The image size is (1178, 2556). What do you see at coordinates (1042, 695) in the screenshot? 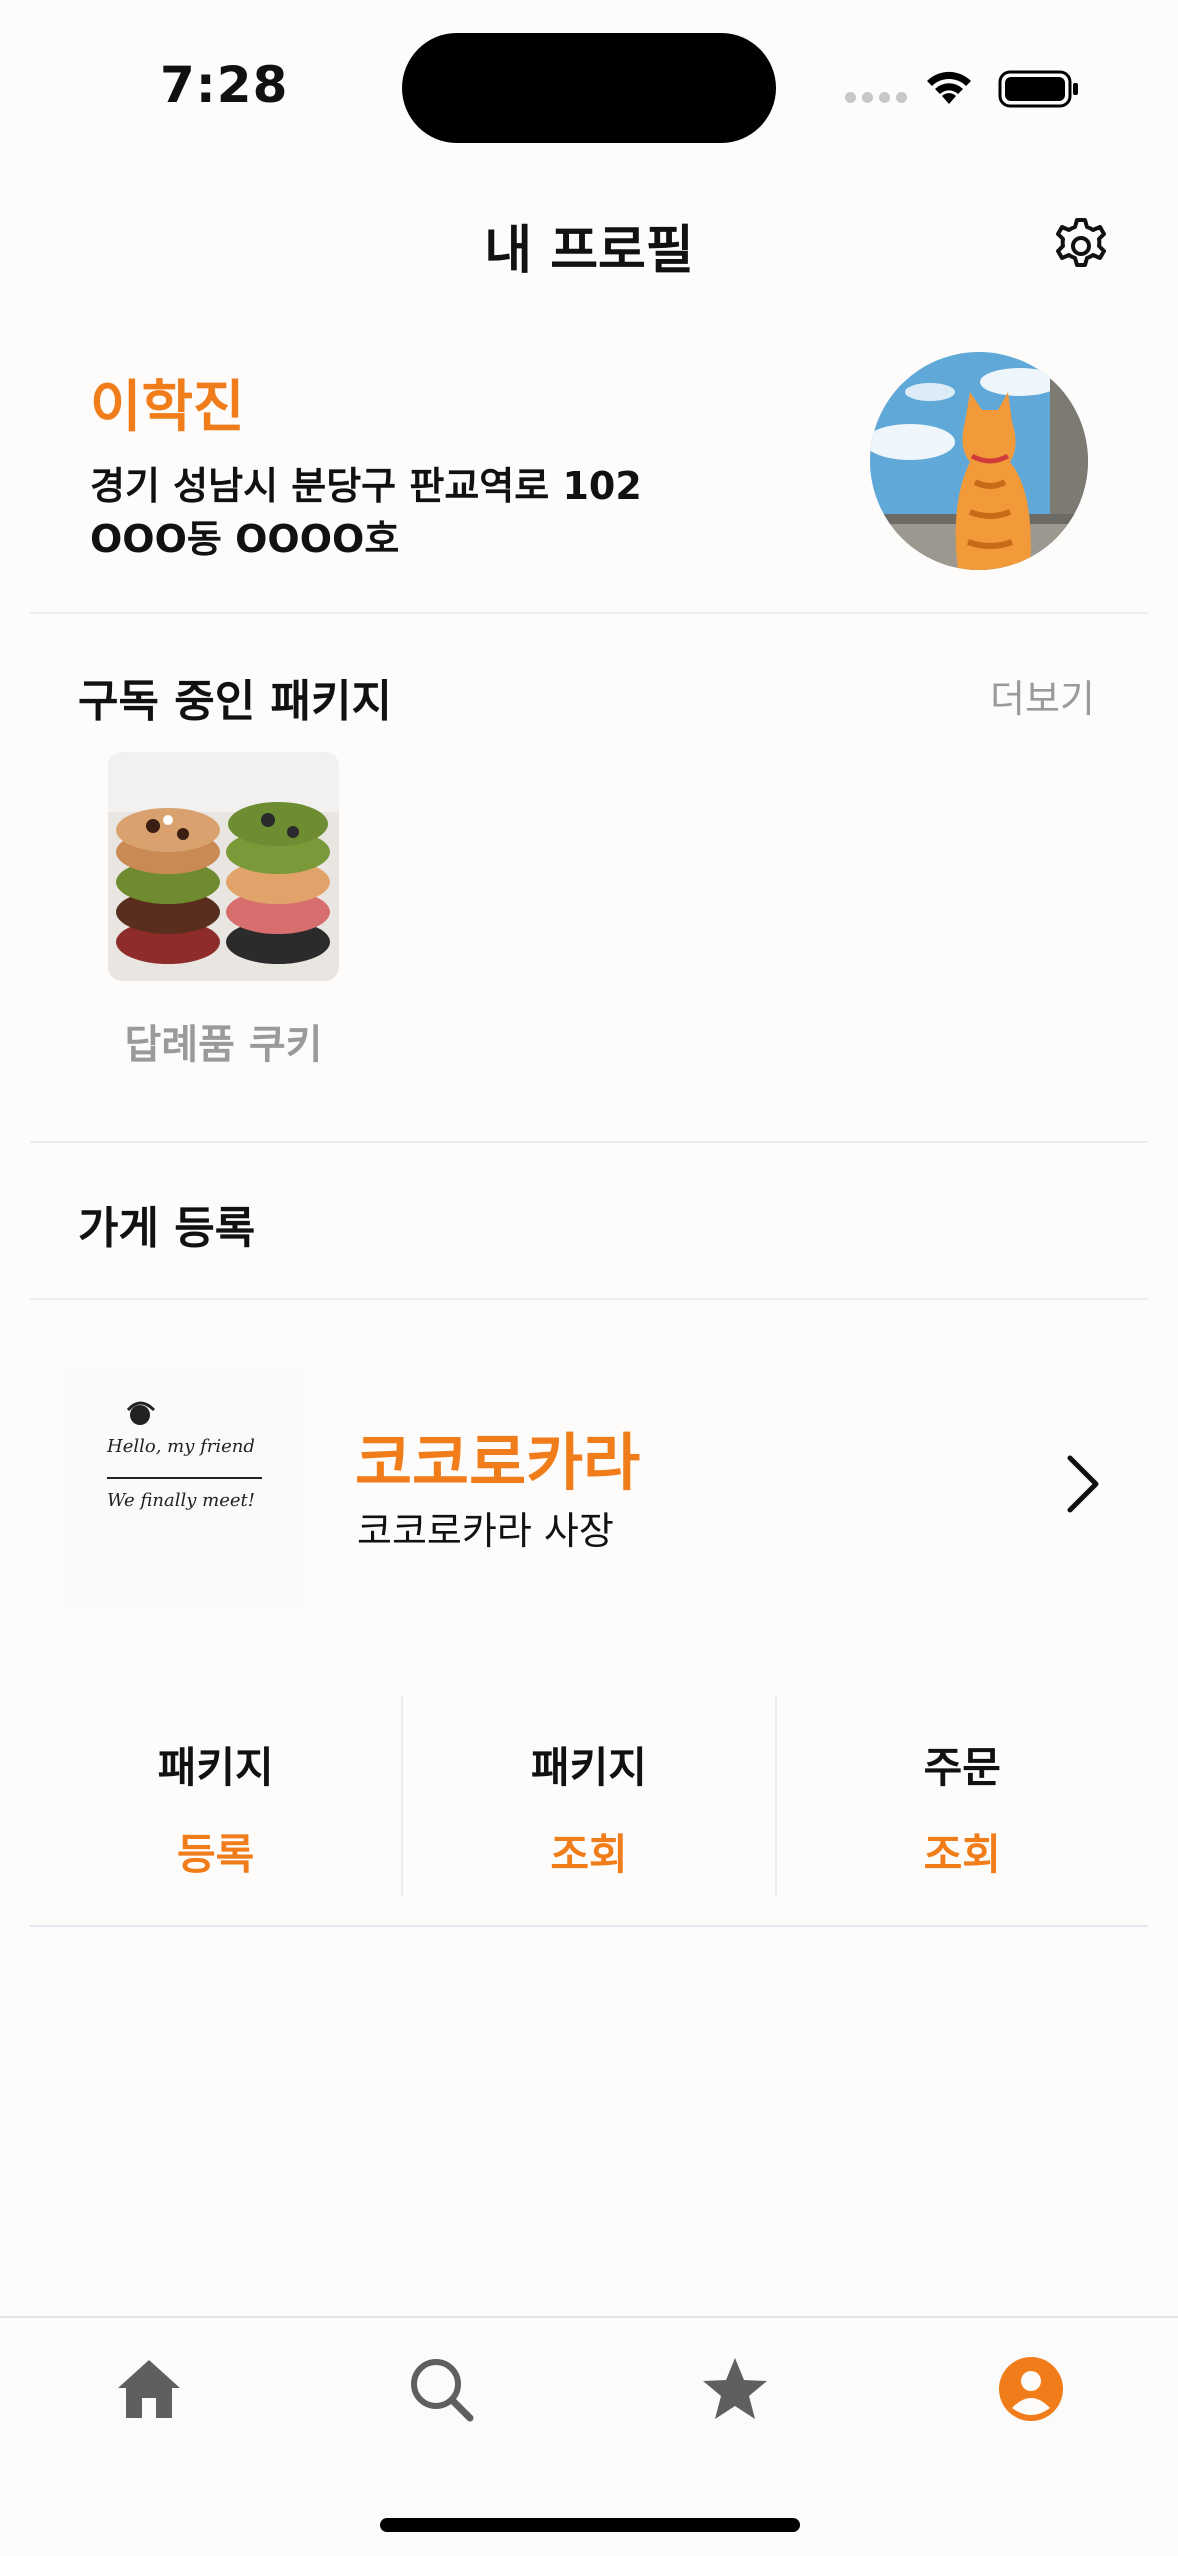
I see `more-link: 더보기` at bounding box center [1042, 695].